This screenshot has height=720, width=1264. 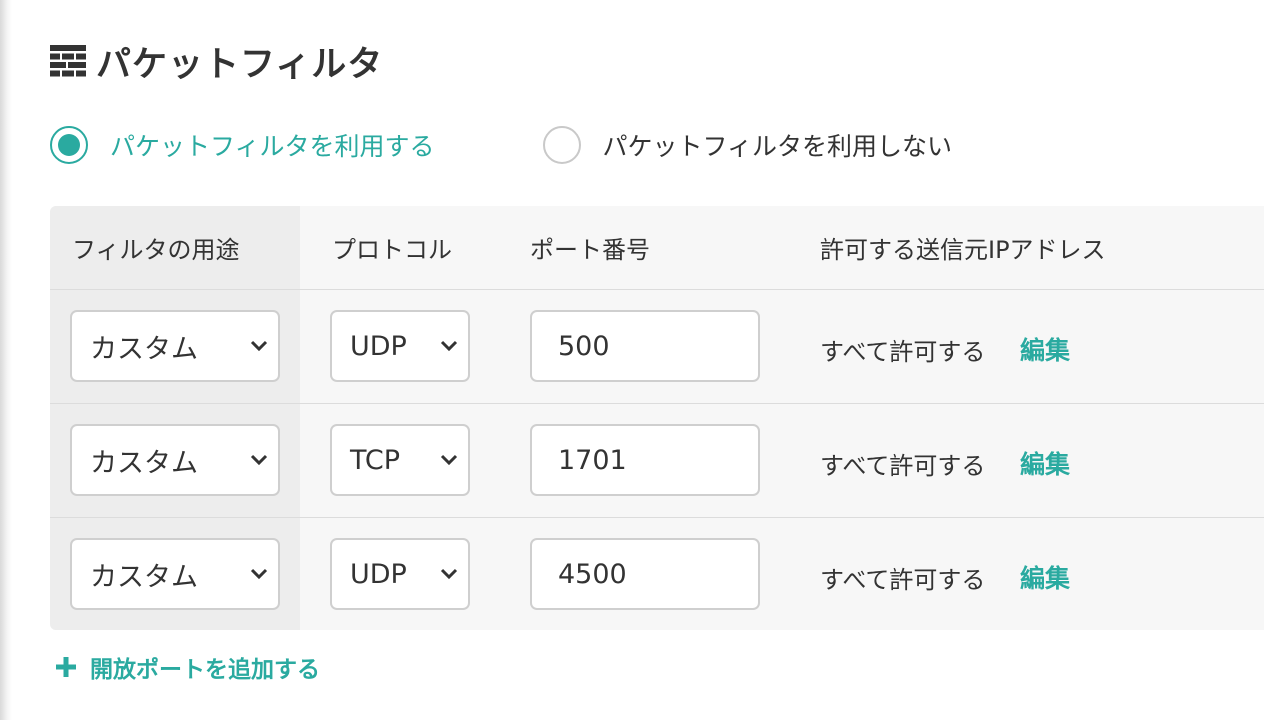 I want to click on add-port-label: 開放ポートを追加する, so click(x=205, y=670).